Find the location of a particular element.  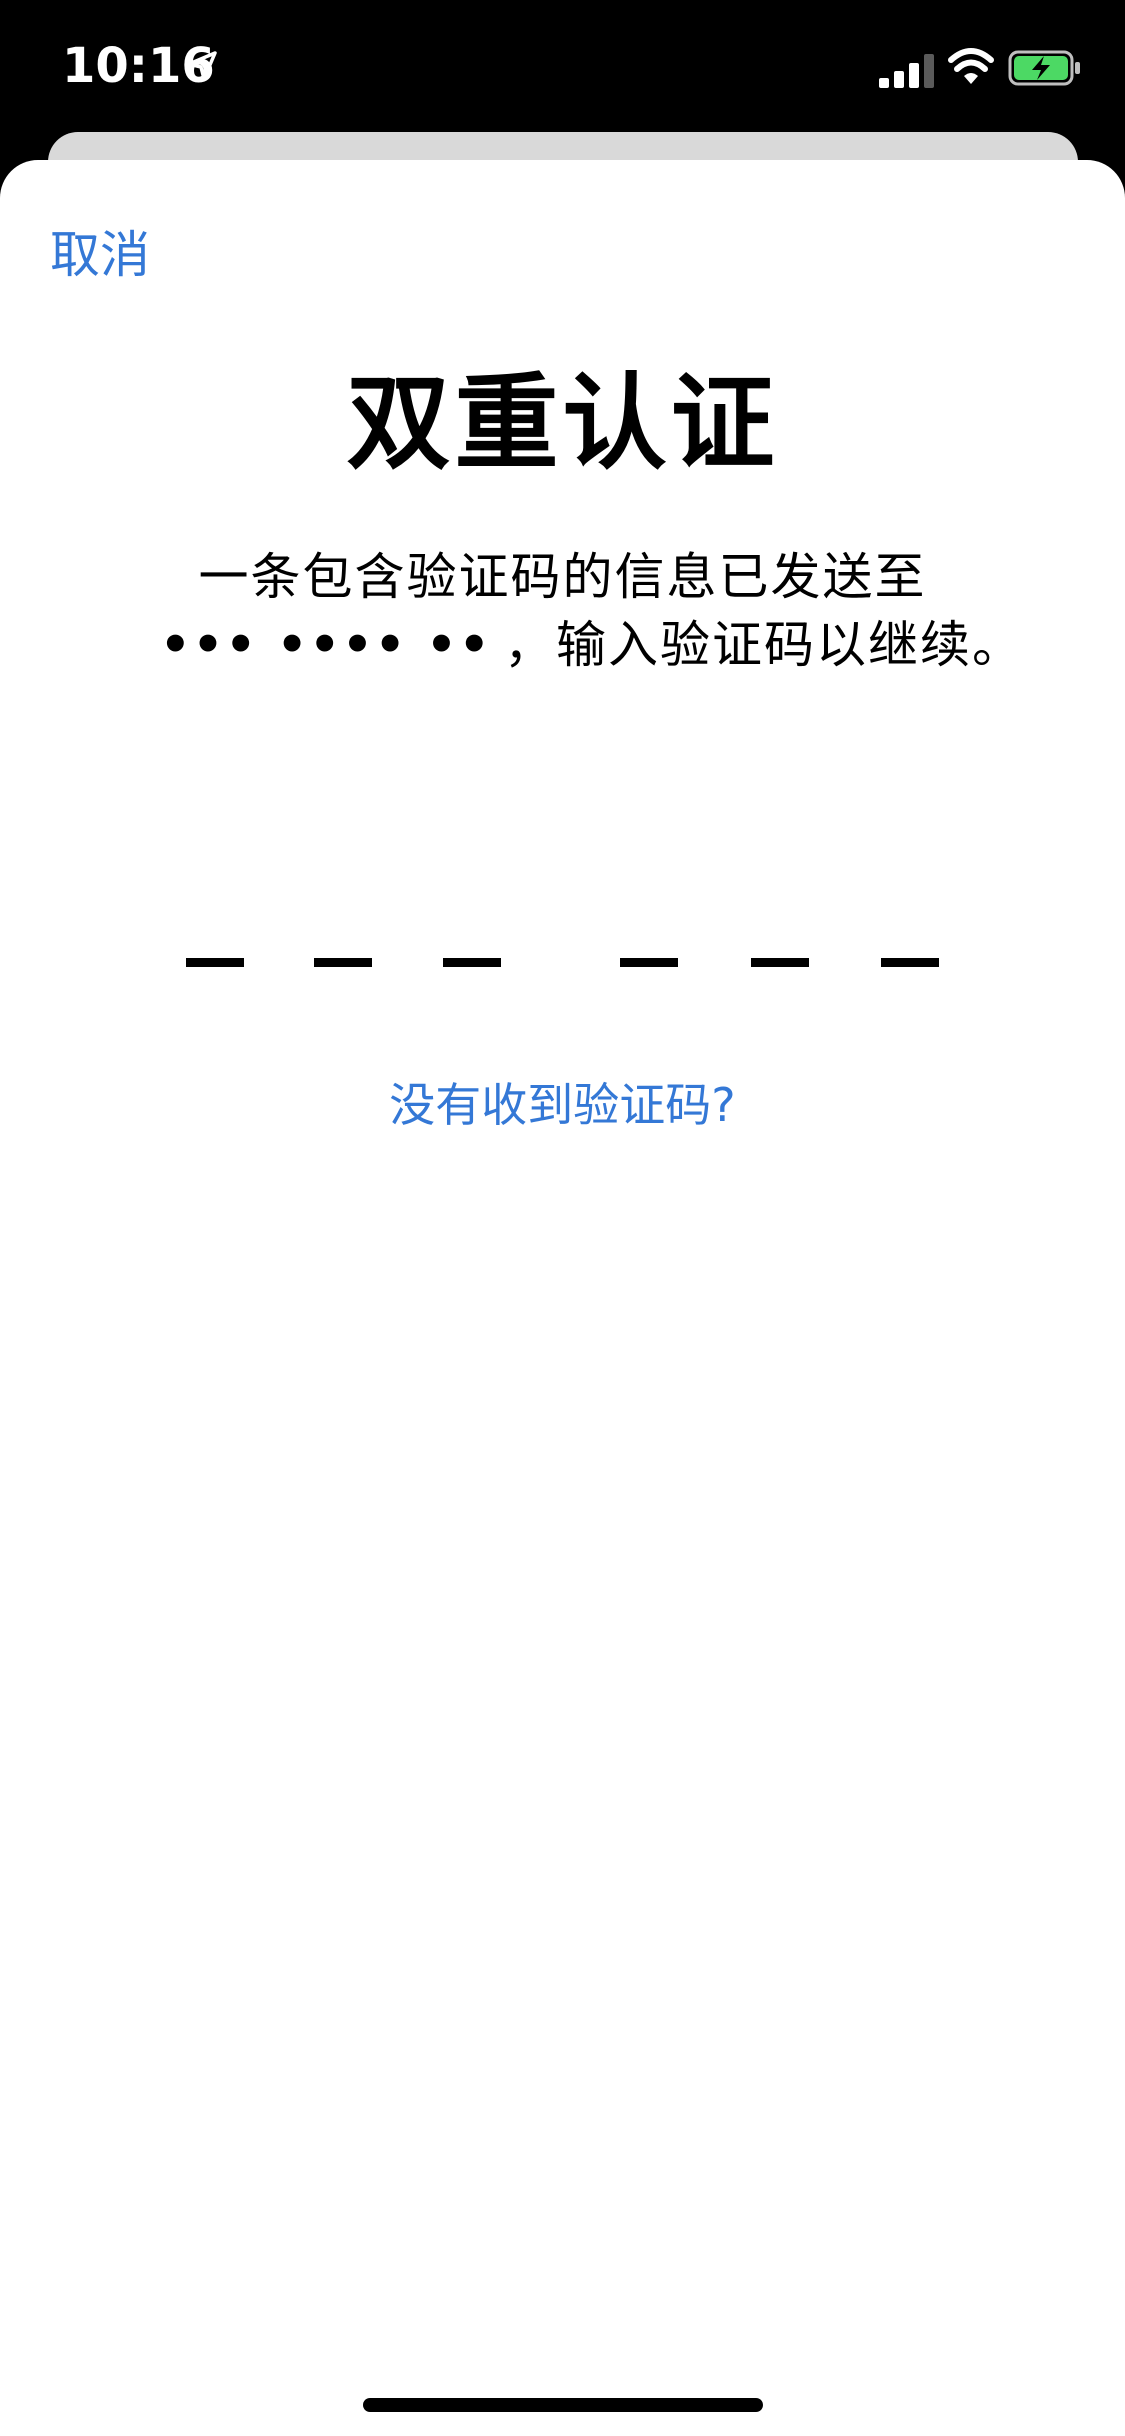

didnt-receive-code-link-row: 没有收到验证码? is located at coordinates (562, 1105).